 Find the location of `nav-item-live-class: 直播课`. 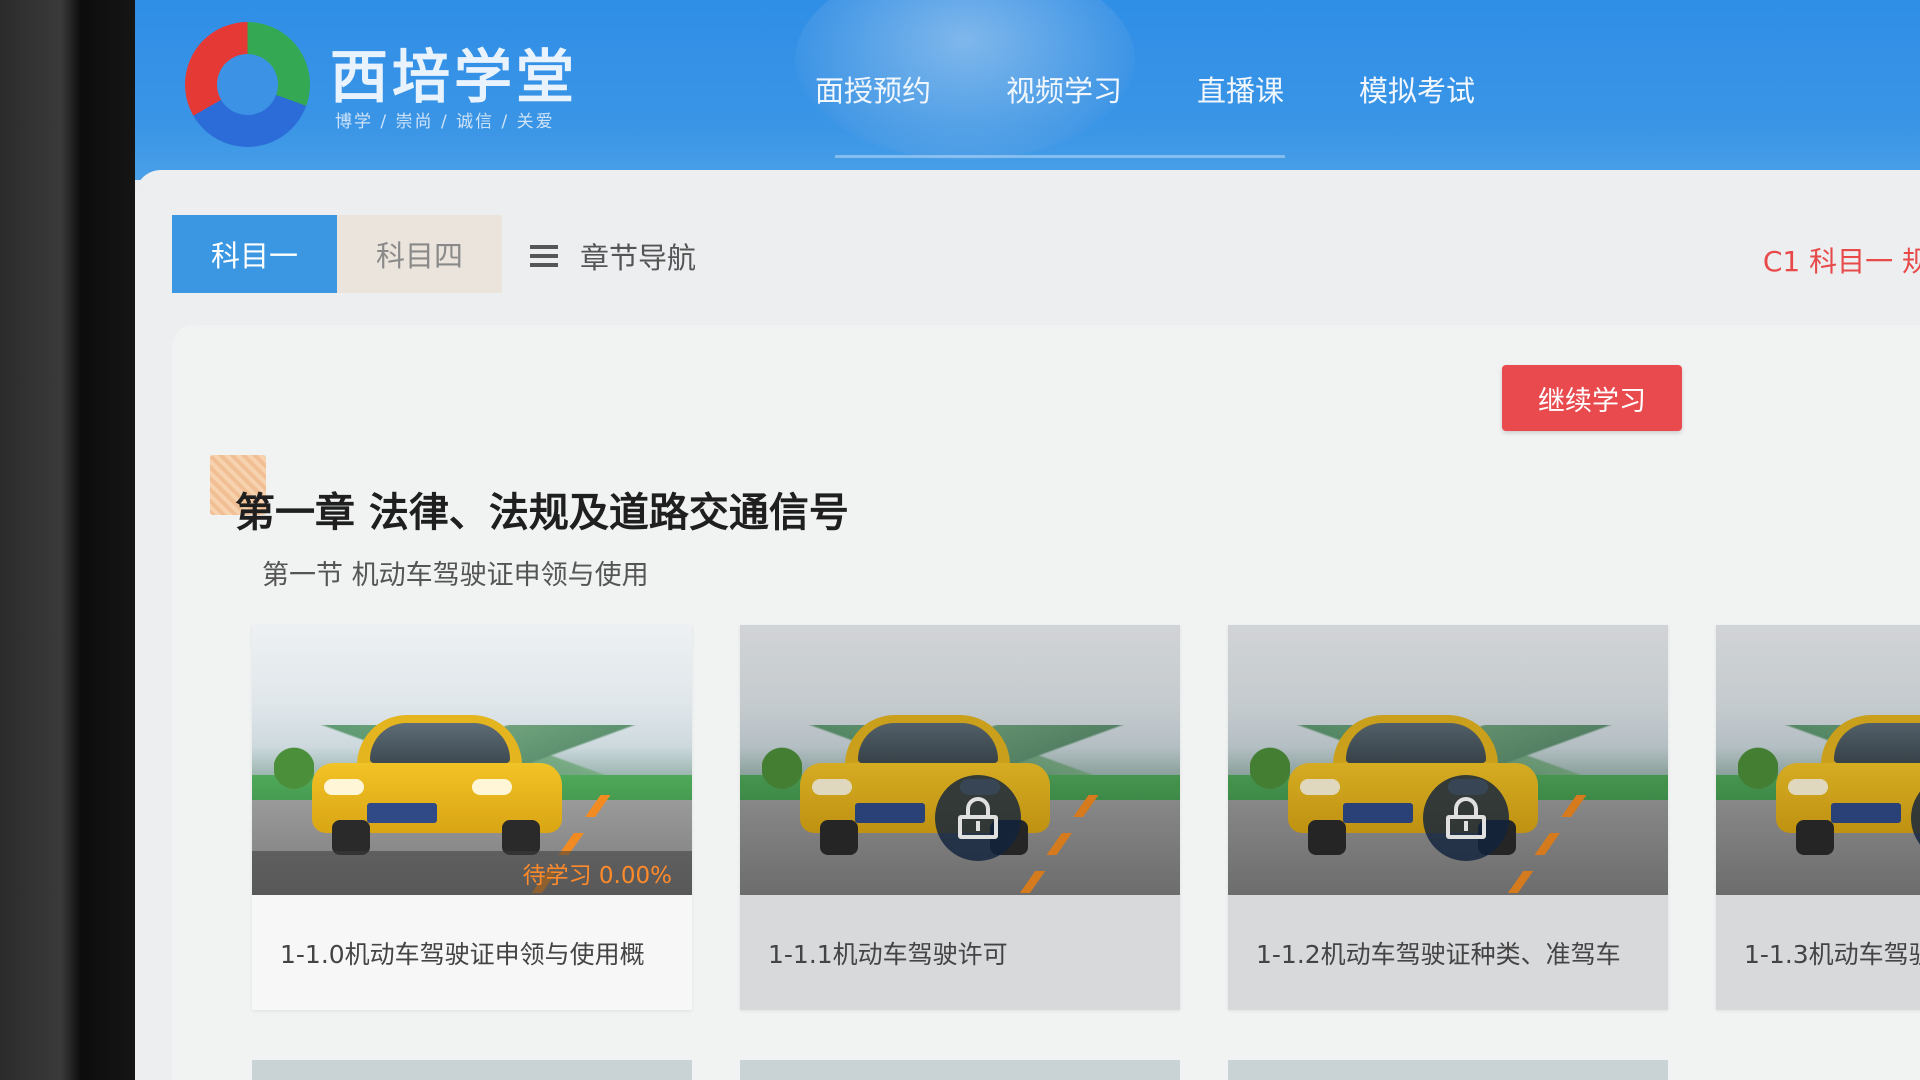

nav-item-live-class: 直播课 is located at coordinates (1240, 89).